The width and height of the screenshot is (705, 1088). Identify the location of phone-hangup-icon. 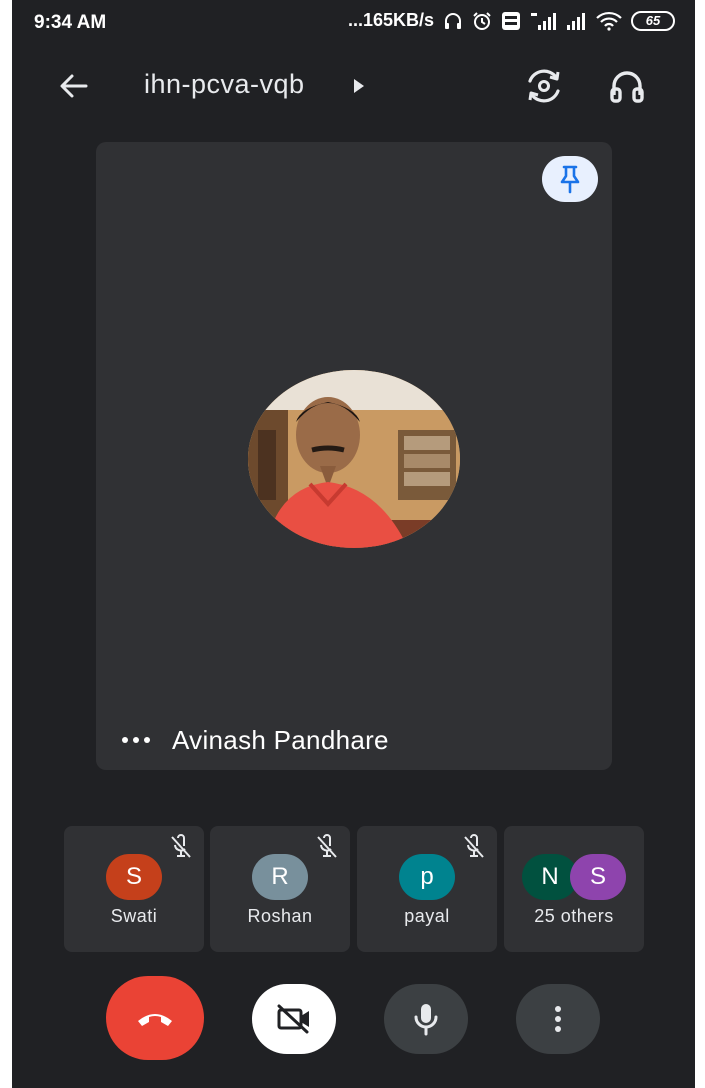
(155, 1020).